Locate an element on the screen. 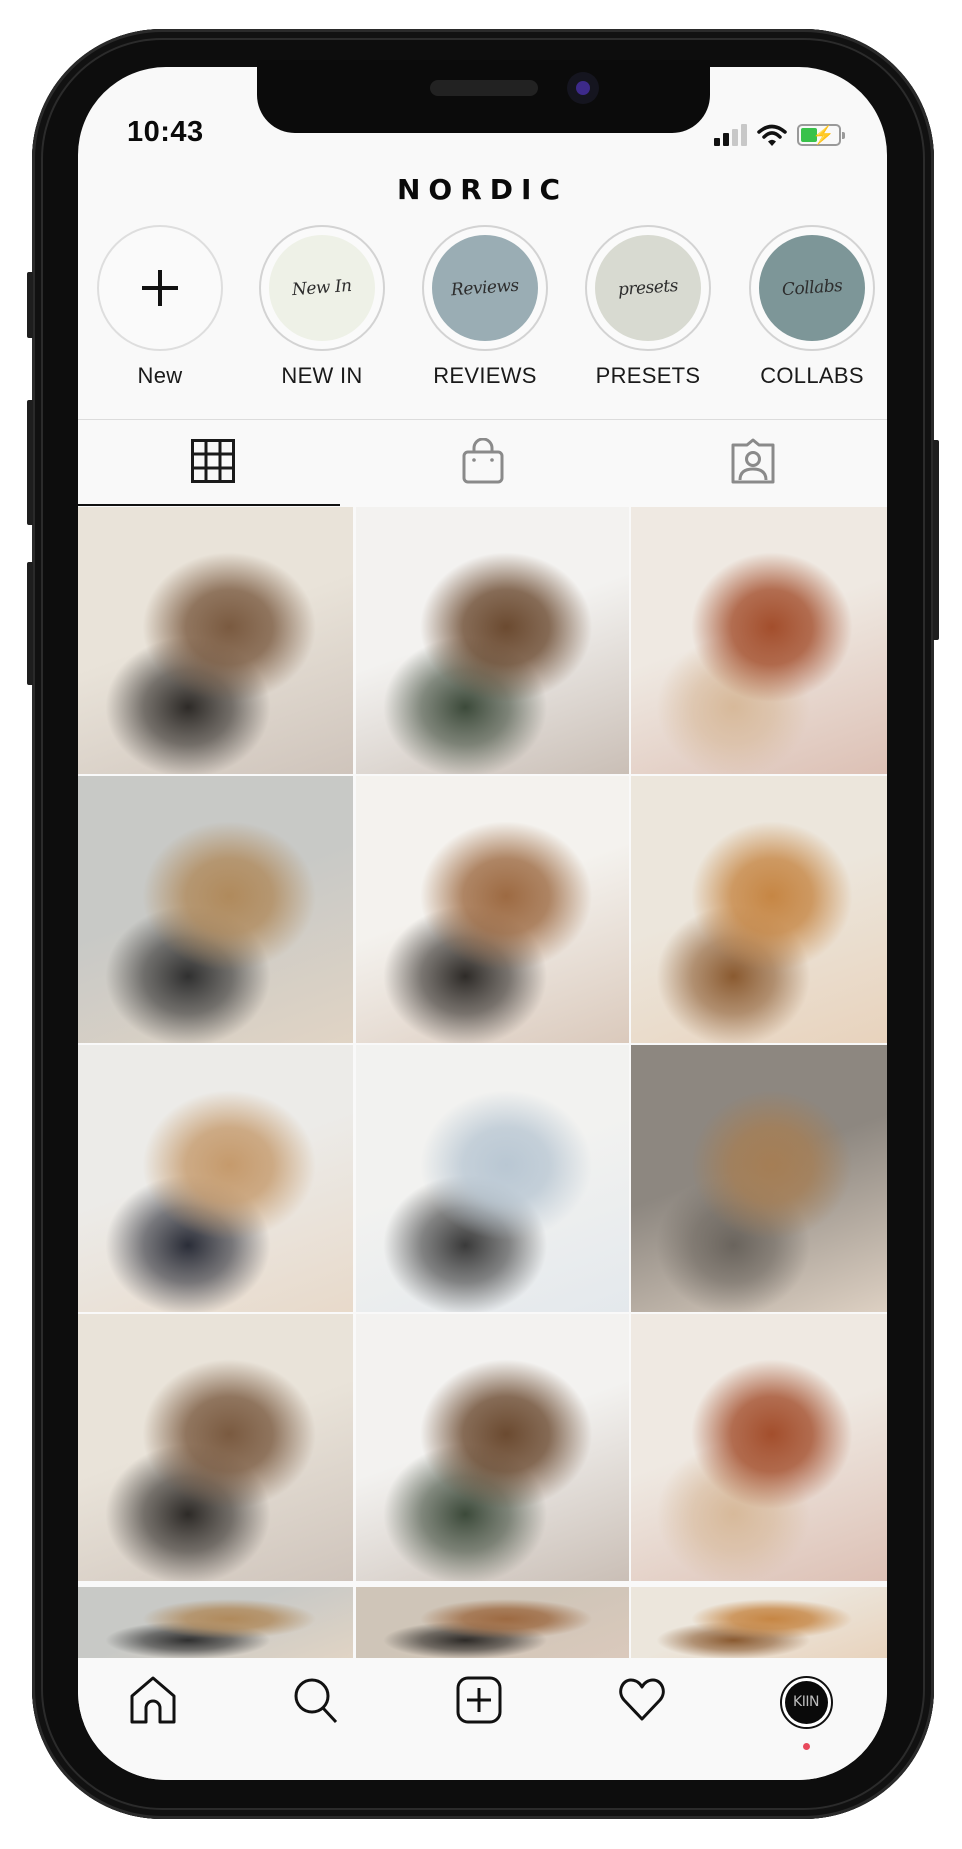  profile-username-title: NORDIC is located at coordinates (482, 189).